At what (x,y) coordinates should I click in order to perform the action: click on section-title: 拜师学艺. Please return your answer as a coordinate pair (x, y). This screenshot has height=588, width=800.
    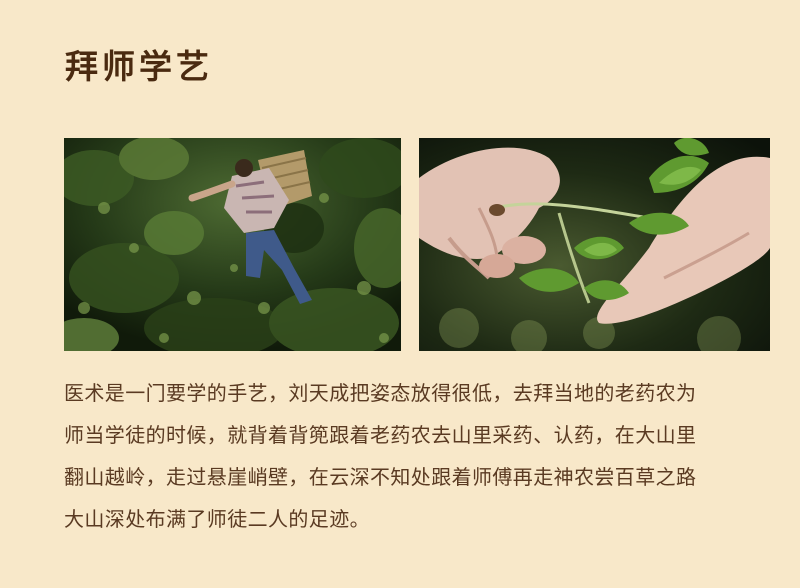
    Looking at the image, I should click on (139, 66).